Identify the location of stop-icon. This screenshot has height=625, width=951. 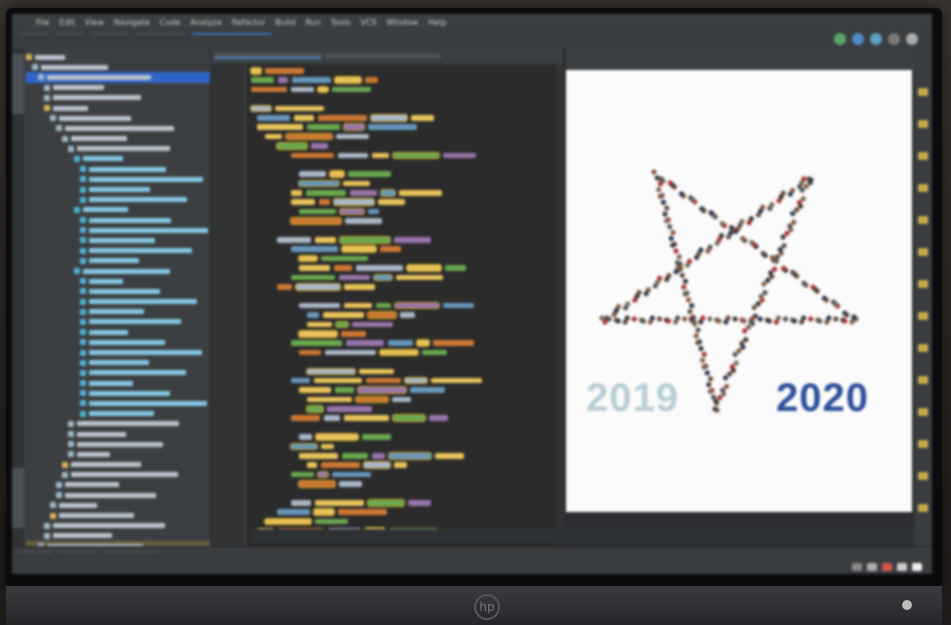
(894, 39).